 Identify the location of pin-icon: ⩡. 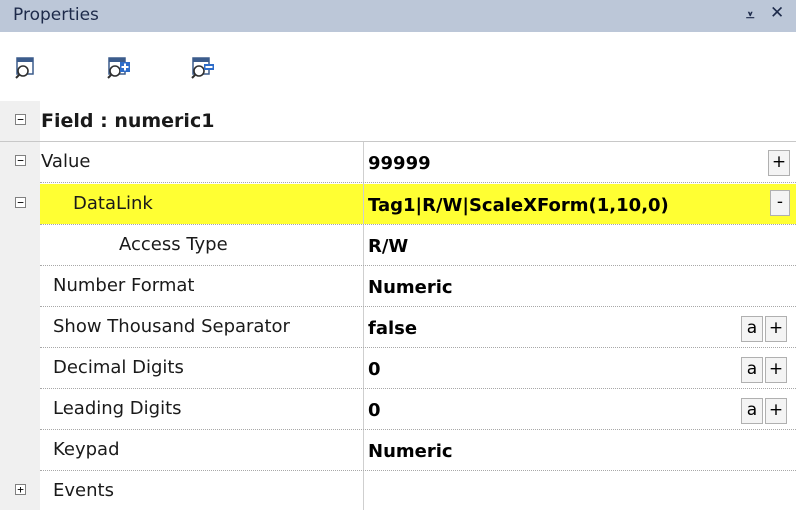
(750, 18).